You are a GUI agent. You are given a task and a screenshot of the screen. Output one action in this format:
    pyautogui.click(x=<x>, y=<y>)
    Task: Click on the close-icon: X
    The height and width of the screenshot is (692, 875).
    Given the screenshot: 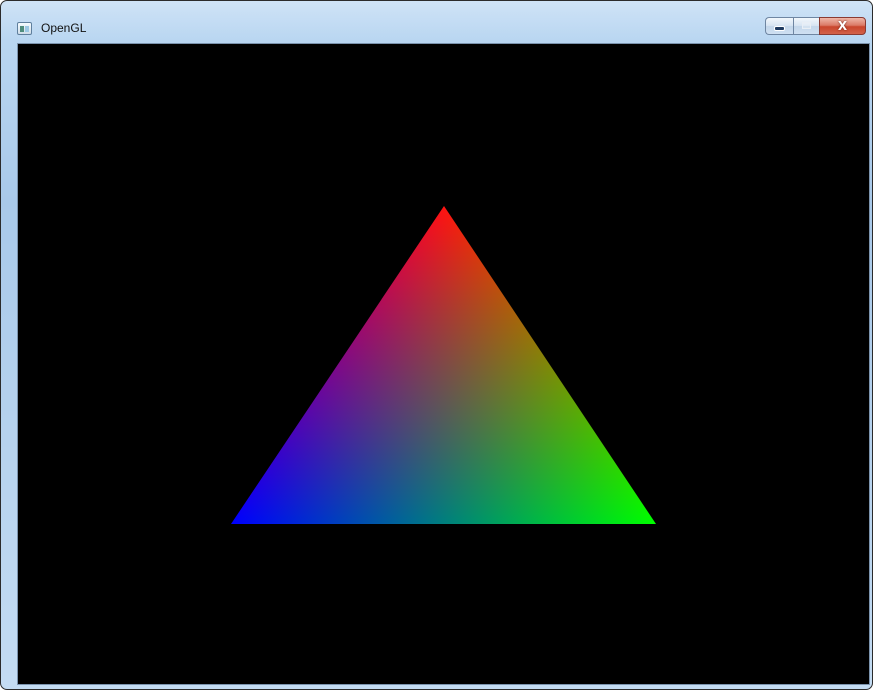 What is the action you would take?
    pyautogui.click(x=842, y=26)
    